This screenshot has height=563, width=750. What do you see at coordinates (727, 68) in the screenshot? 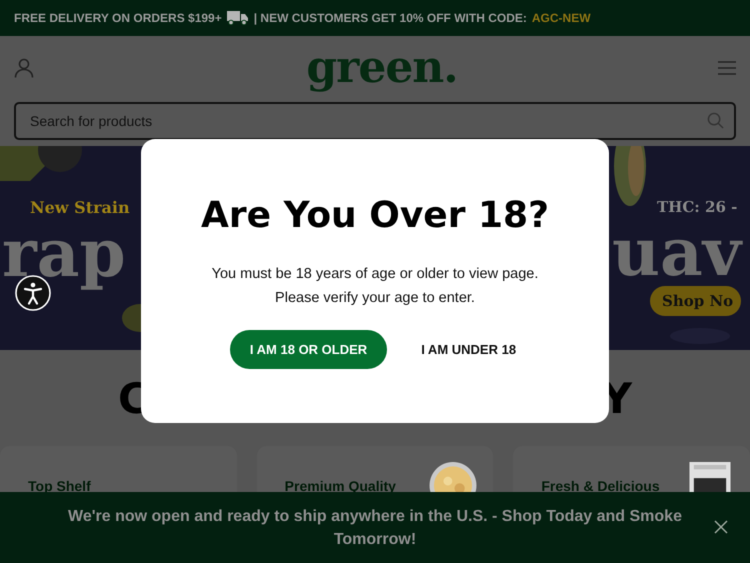
I see `menu-icon` at bounding box center [727, 68].